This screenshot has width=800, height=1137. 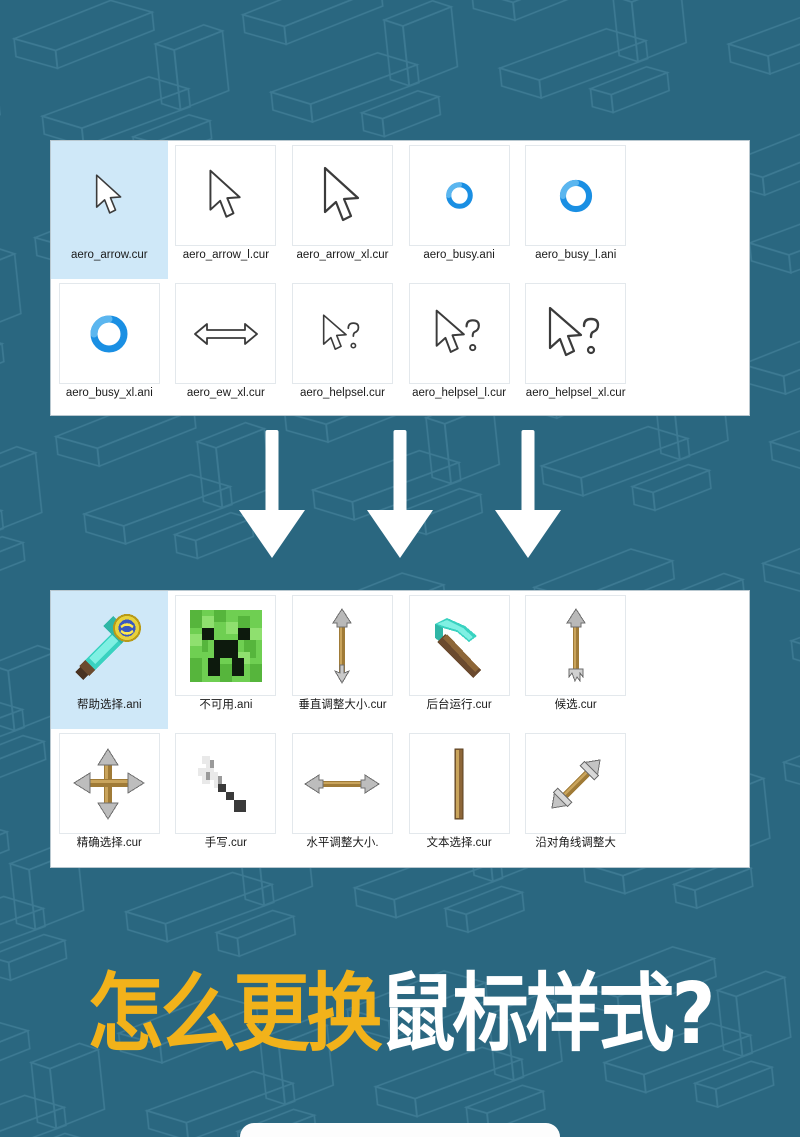 I want to click on cursor-item-label: 不可用.ani, so click(x=226, y=705).